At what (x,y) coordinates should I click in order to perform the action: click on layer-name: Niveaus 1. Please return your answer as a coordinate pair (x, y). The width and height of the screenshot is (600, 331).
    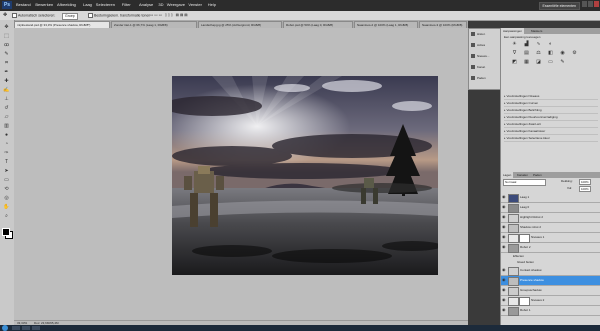
    Looking at the image, I should click on (537, 237).